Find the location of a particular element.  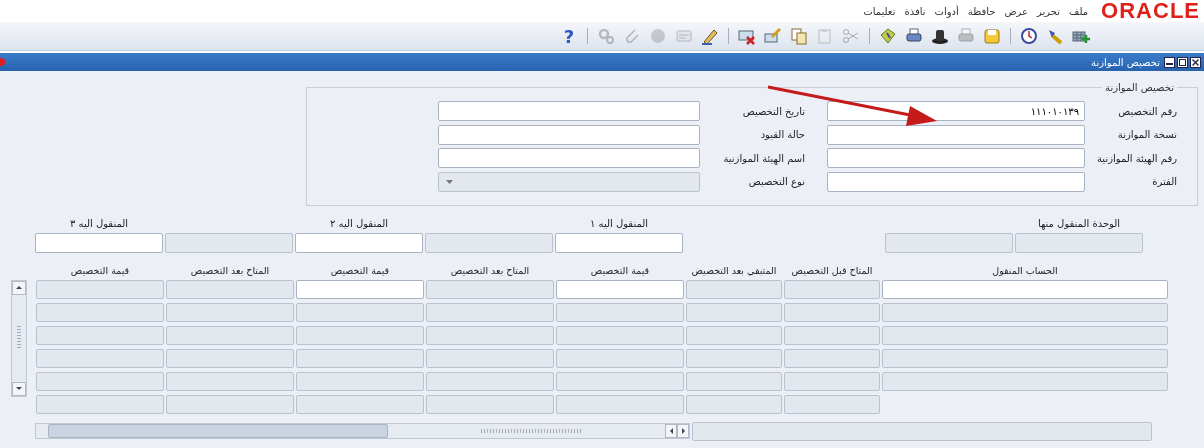

documents-icon is located at coordinates (799, 36).